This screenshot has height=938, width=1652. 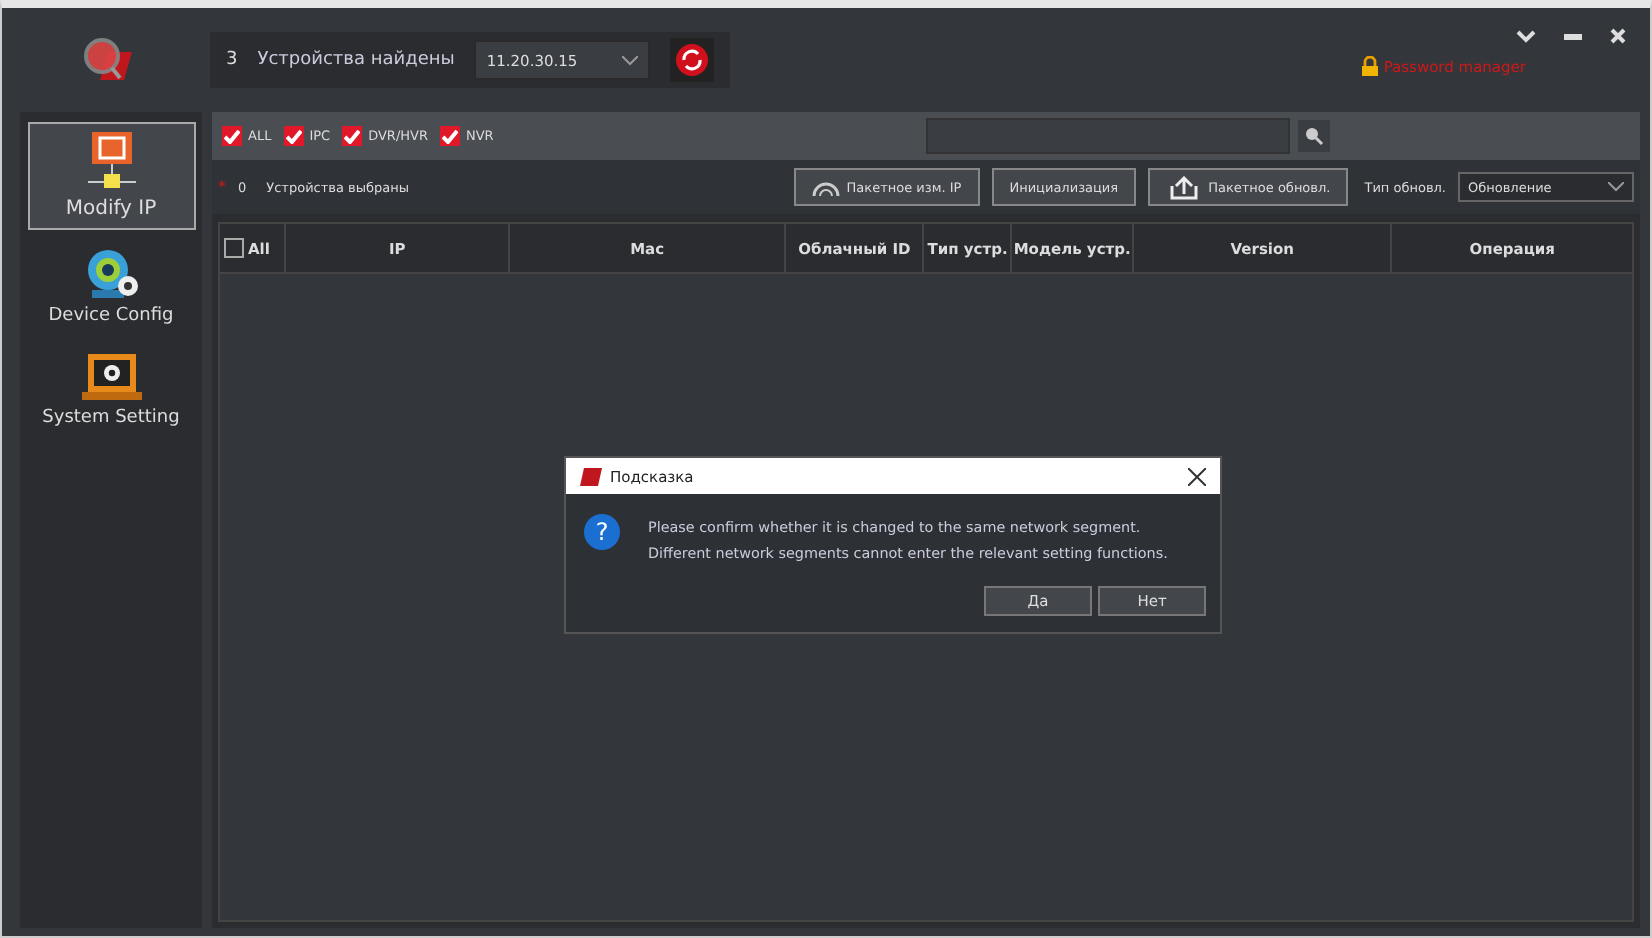 I want to click on nav-item: System Setting, so click(x=111, y=391).